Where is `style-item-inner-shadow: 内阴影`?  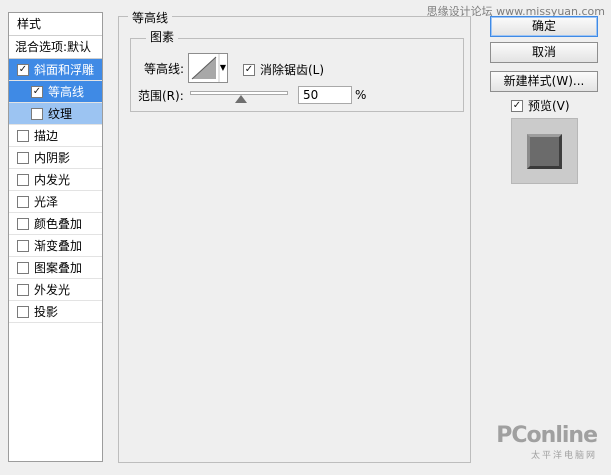 style-item-inner-shadow: 内阴影 is located at coordinates (55, 158).